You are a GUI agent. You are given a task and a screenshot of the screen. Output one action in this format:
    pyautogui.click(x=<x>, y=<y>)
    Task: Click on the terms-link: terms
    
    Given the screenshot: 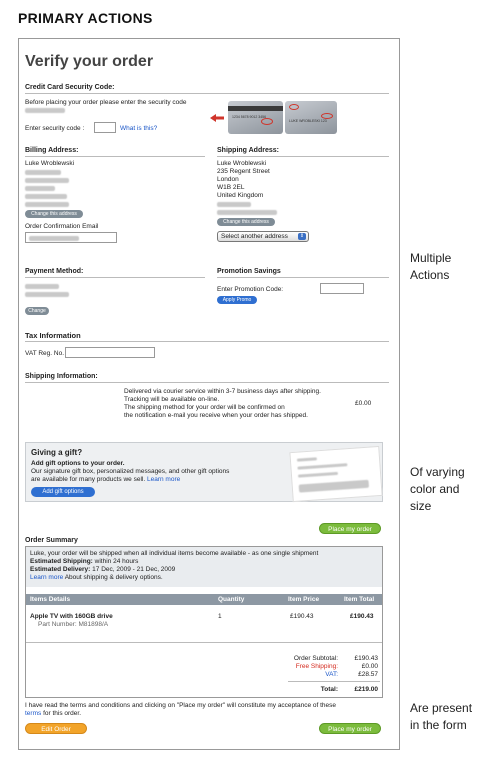 What is the action you would take?
    pyautogui.click(x=33, y=713)
    